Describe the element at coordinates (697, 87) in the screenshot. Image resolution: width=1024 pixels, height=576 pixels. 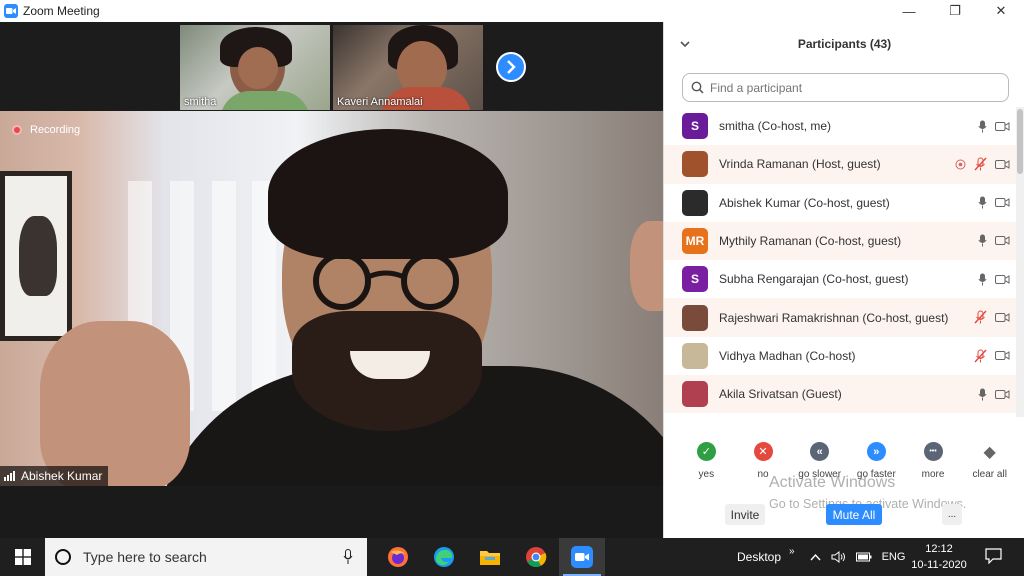
I see `search-icon` at that location.